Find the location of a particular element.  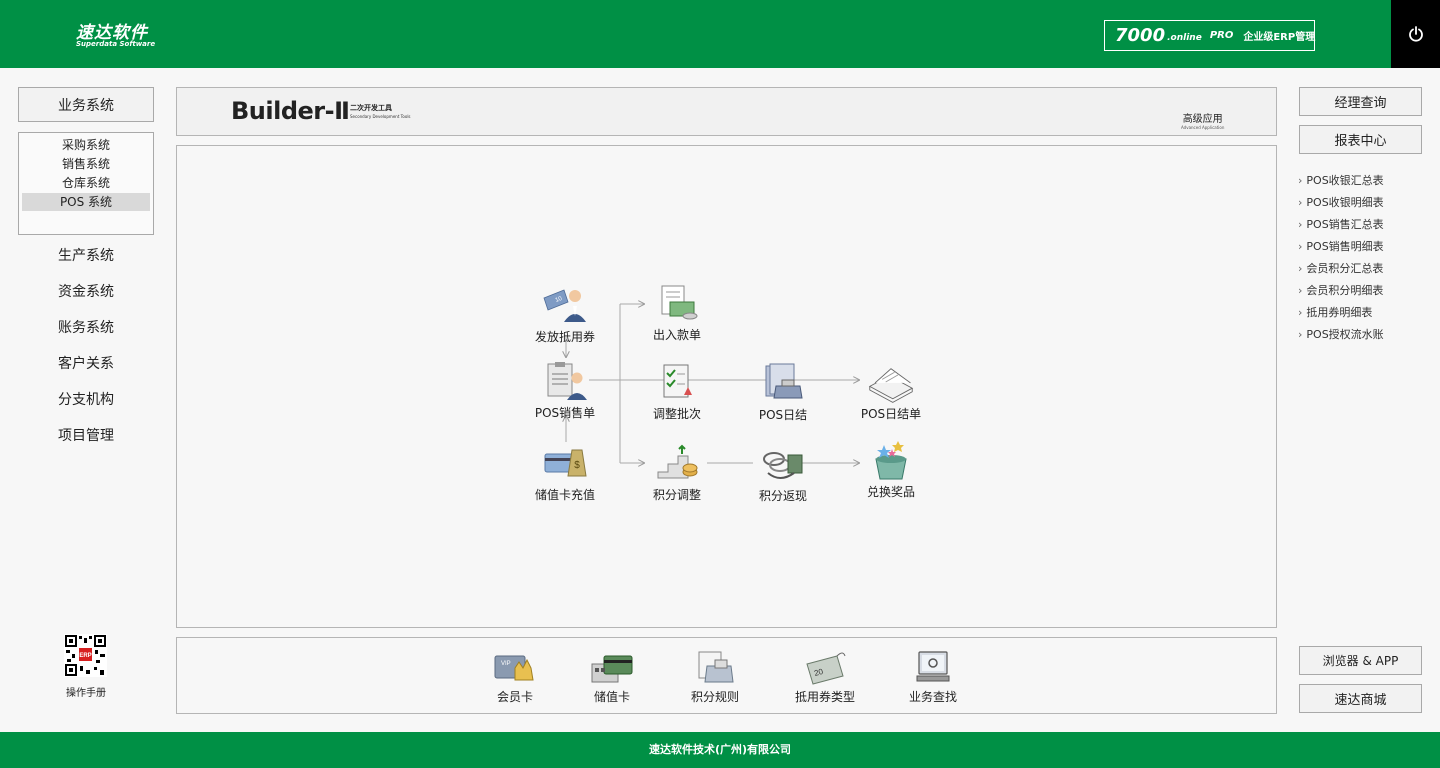

report-link-pos-sales-summary: › POS销售汇总表 is located at coordinates (1363, 227).